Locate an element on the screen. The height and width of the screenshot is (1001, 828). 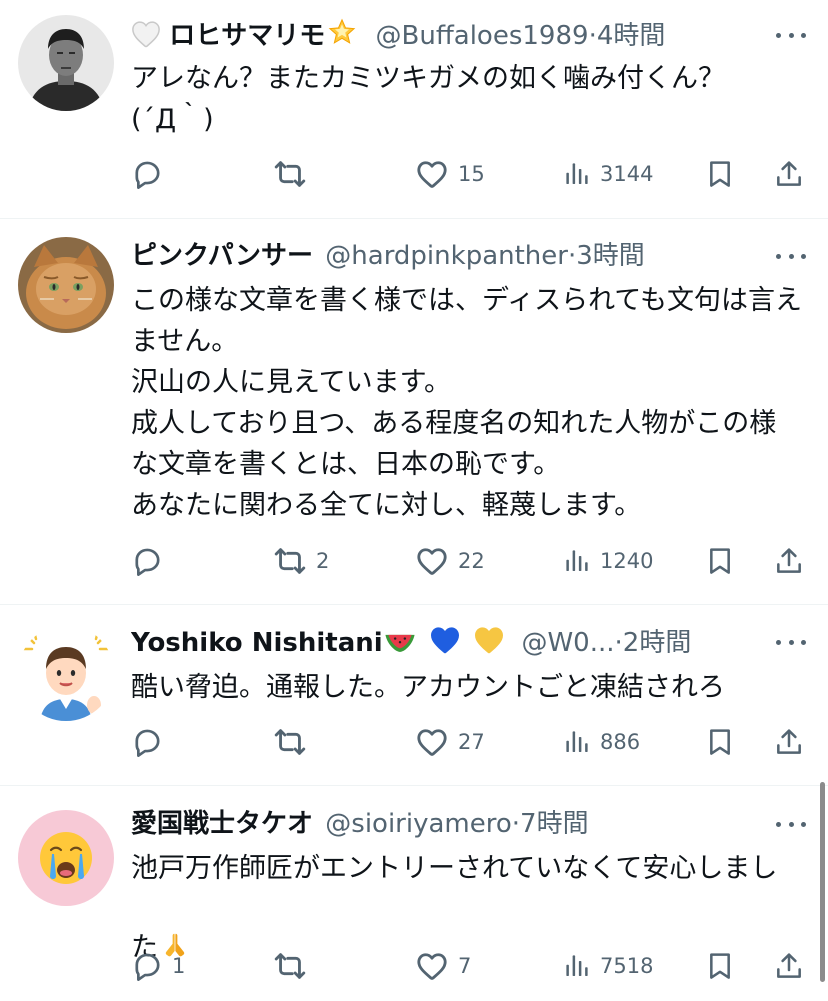
reply-button: 1 is located at coordinates (157, 966).